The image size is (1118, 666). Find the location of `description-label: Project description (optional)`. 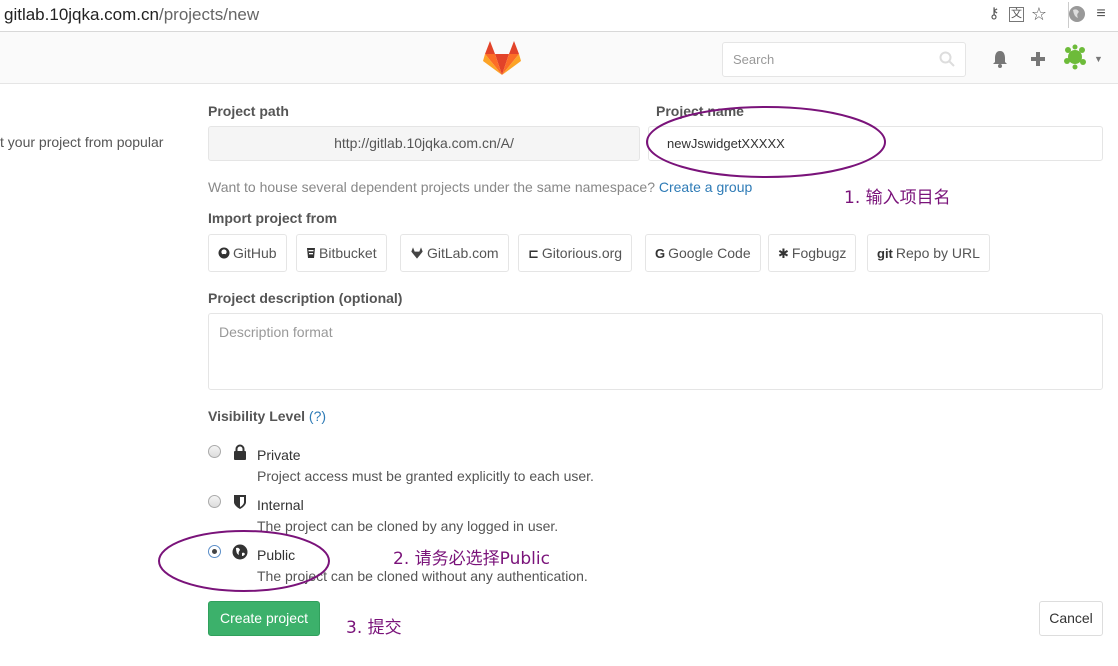

description-label: Project description (optional) is located at coordinates (305, 298).